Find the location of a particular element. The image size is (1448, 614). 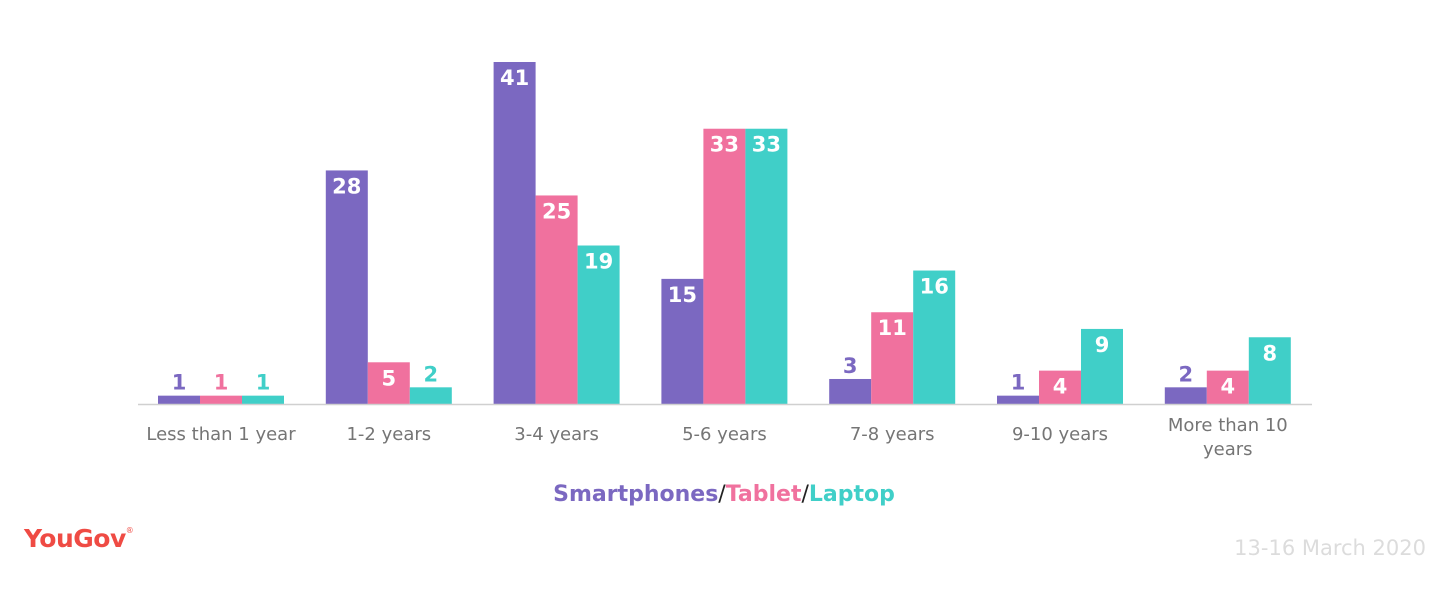

category-label-2: 3-4 years is located at coordinates (556, 434).